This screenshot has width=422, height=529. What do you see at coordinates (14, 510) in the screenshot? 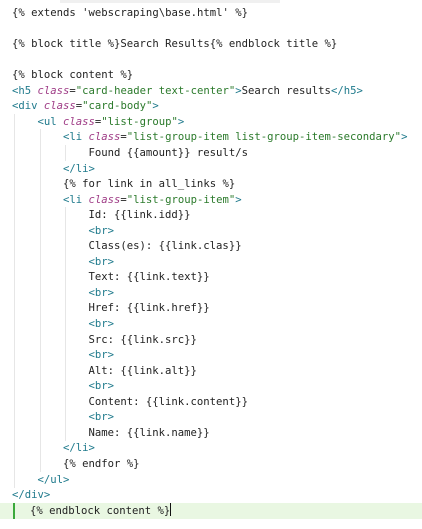
I see `current-line-marker` at bounding box center [14, 510].